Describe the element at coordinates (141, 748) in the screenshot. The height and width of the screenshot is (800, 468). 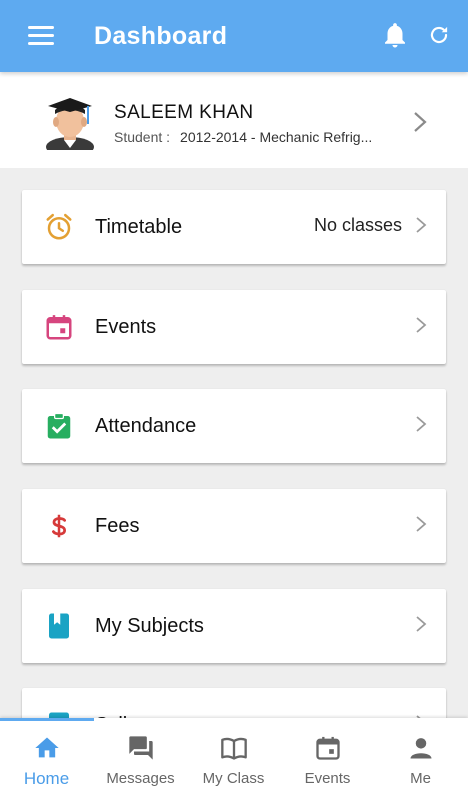
I see `messages-icon` at that location.